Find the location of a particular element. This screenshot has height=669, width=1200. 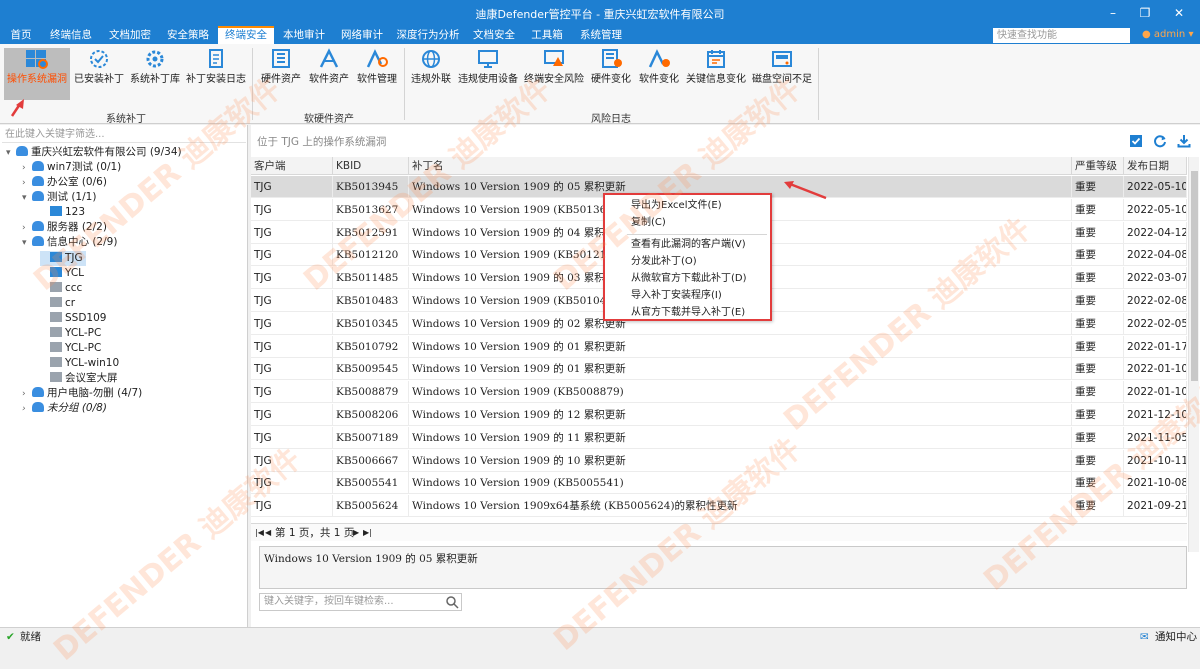

column-kbid: KBID is located at coordinates (371, 166).